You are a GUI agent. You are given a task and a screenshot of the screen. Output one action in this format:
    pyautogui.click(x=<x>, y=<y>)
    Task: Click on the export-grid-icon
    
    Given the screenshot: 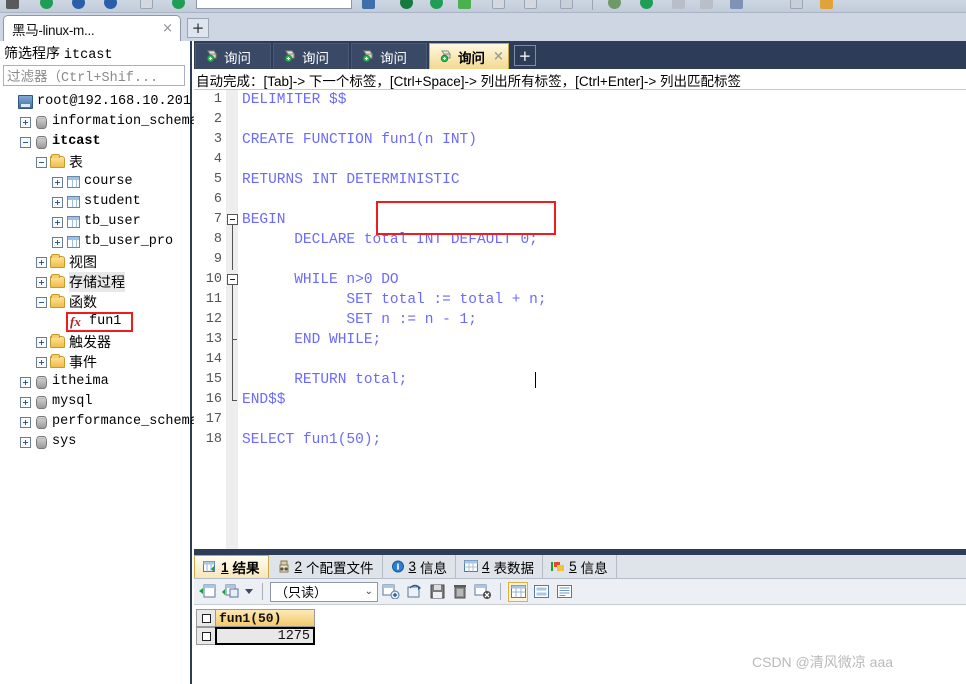 What is the action you would take?
    pyautogui.click(x=230, y=592)
    